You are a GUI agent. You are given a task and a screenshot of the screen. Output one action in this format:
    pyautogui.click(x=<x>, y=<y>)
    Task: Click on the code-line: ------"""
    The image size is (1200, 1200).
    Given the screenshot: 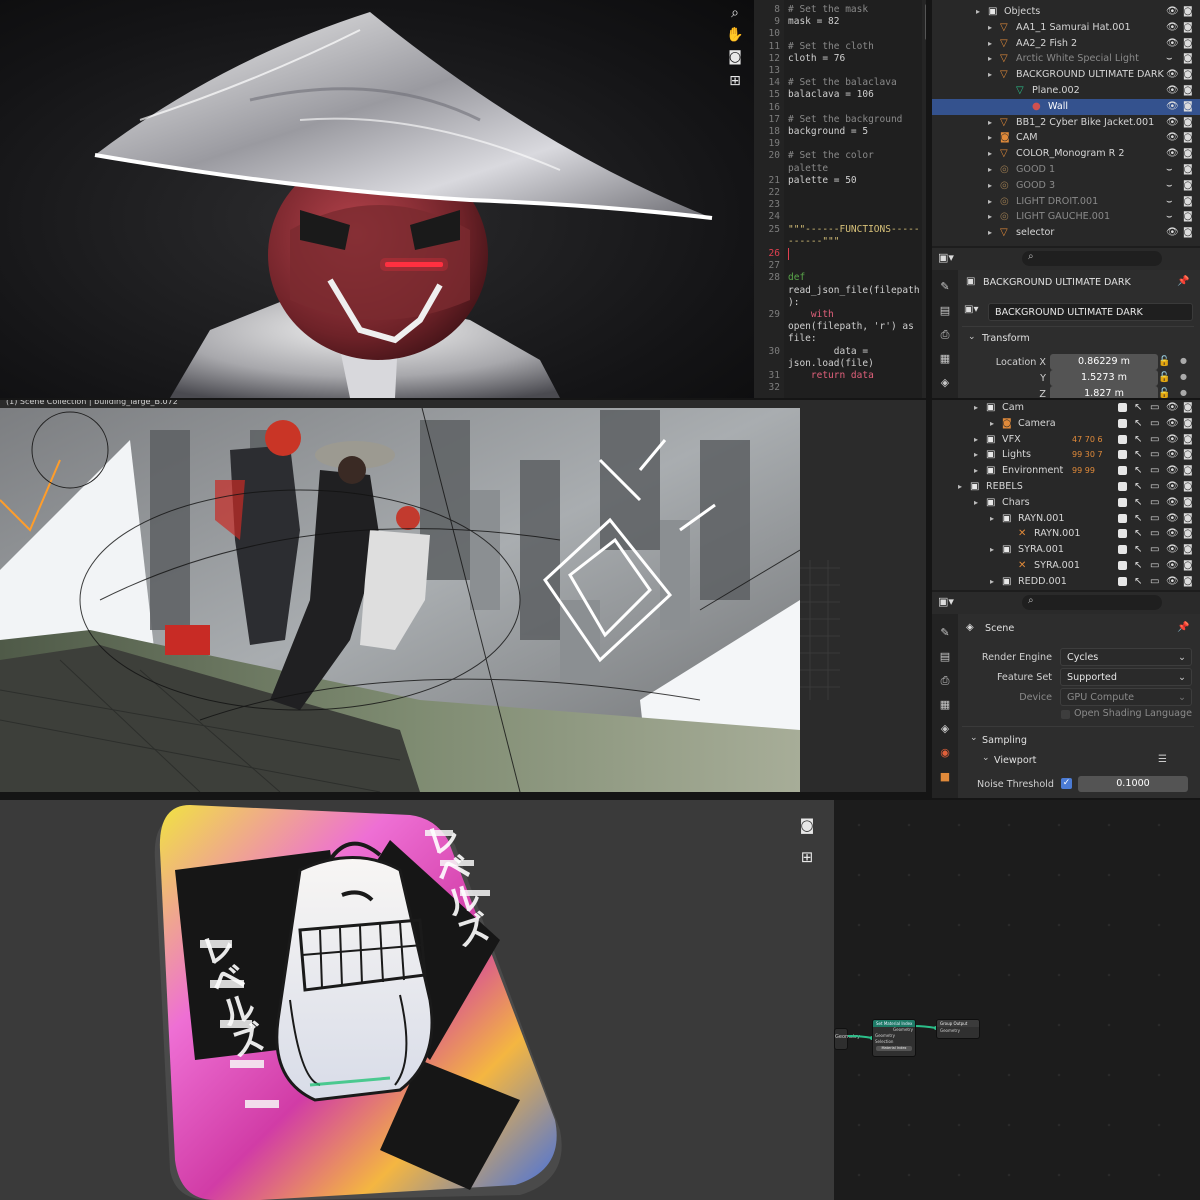 What is the action you would take?
    pyautogui.click(x=840, y=242)
    